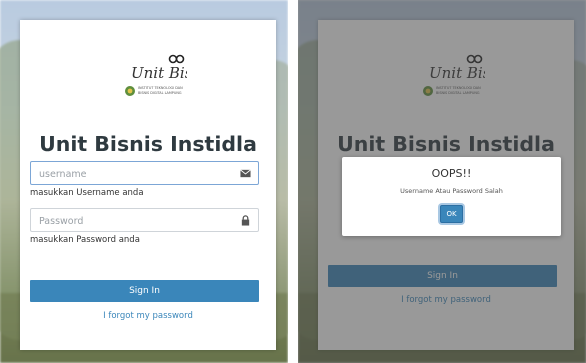 Image resolution: width=586 pixels, height=363 pixels. I want to click on lock-icon, so click(245, 220).